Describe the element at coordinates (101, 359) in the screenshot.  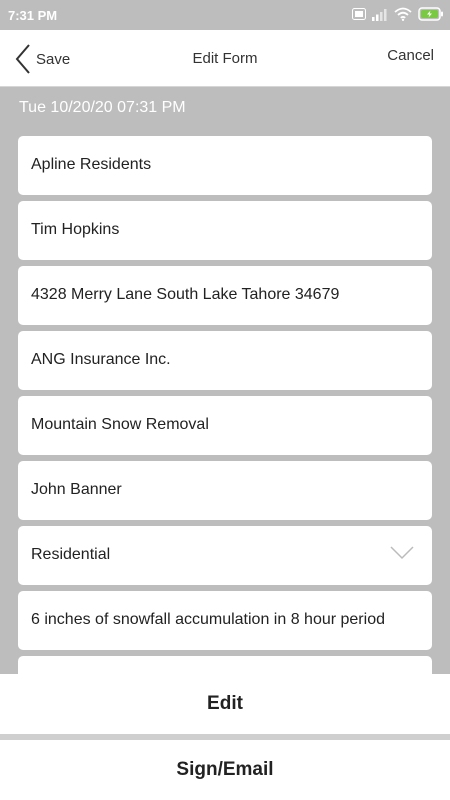
I see `field-value: ANG Insurance Inc.` at that location.